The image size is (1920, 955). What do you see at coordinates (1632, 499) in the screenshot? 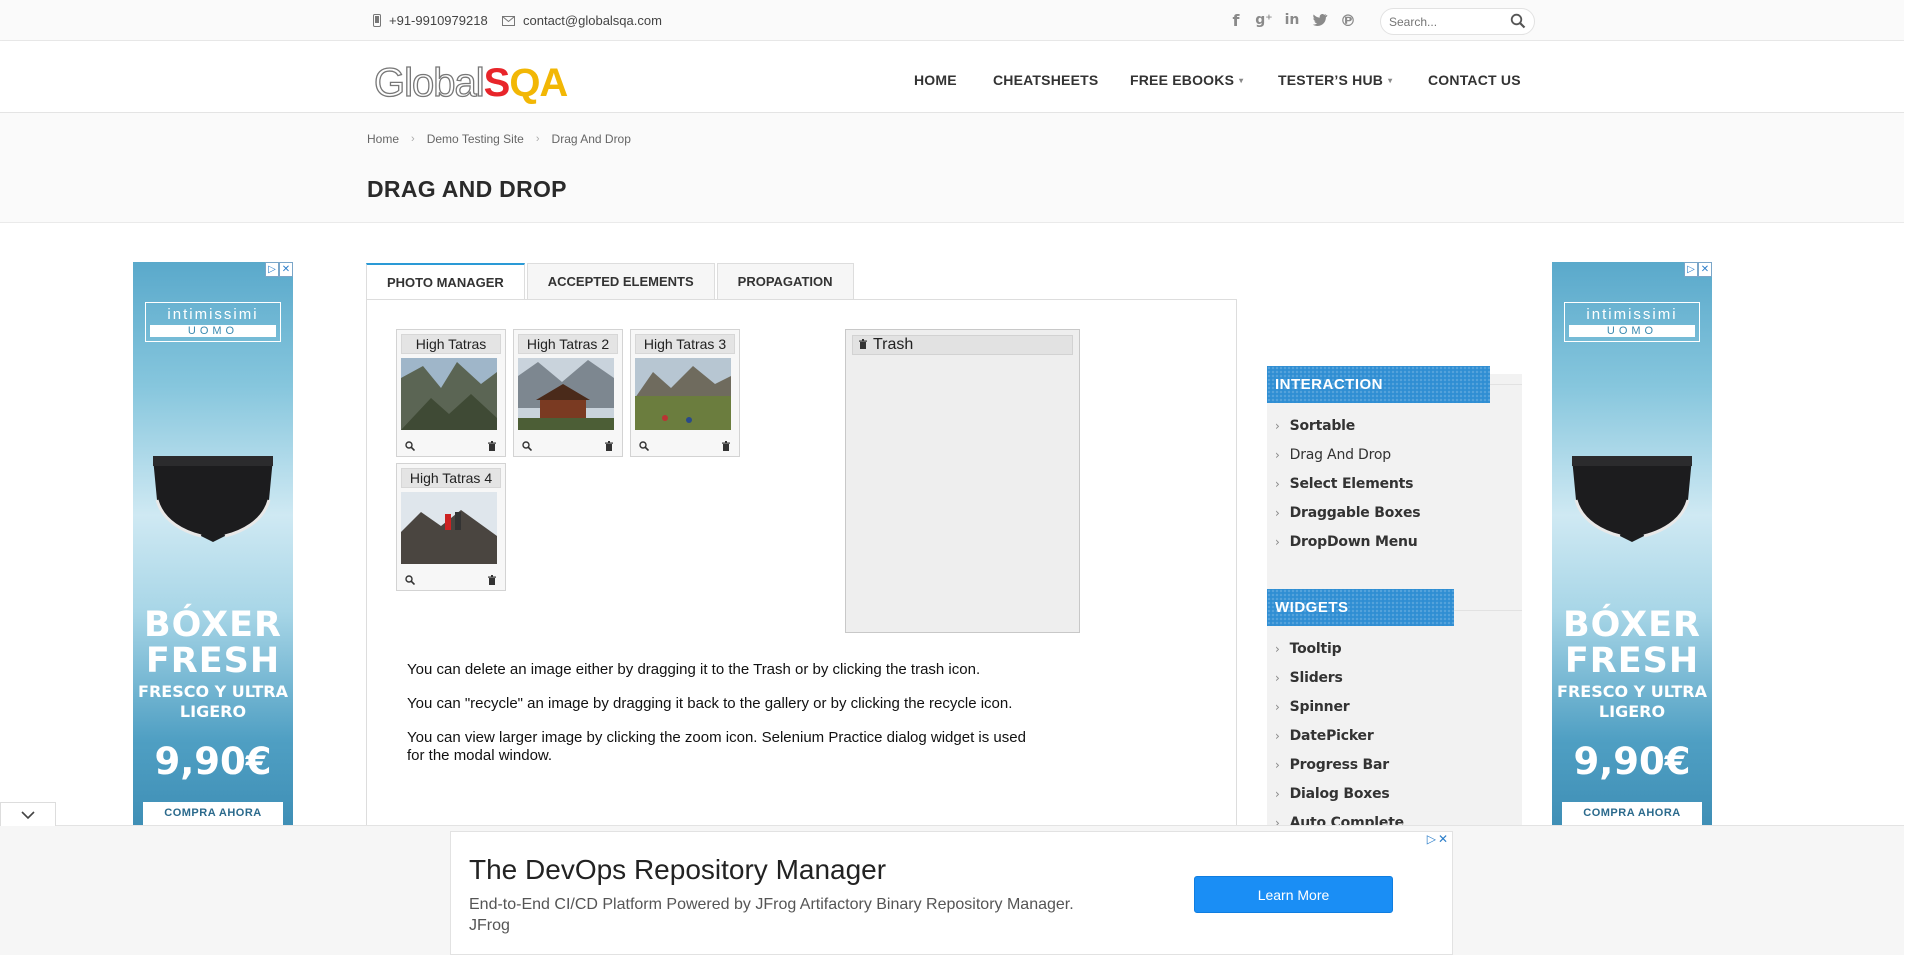
I see `ad-product-image` at bounding box center [1632, 499].